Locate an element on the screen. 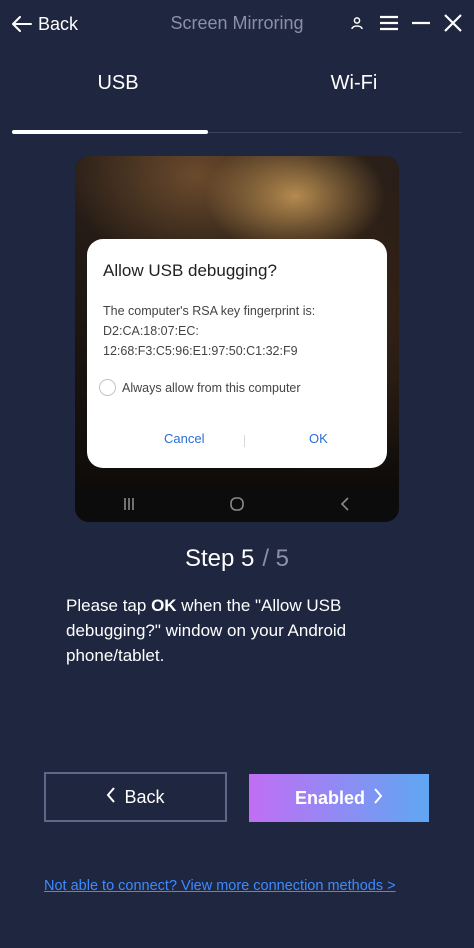 This screenshot has height=948, width=474. dialog-ok-button: OK is located at coordinates (318, 438).